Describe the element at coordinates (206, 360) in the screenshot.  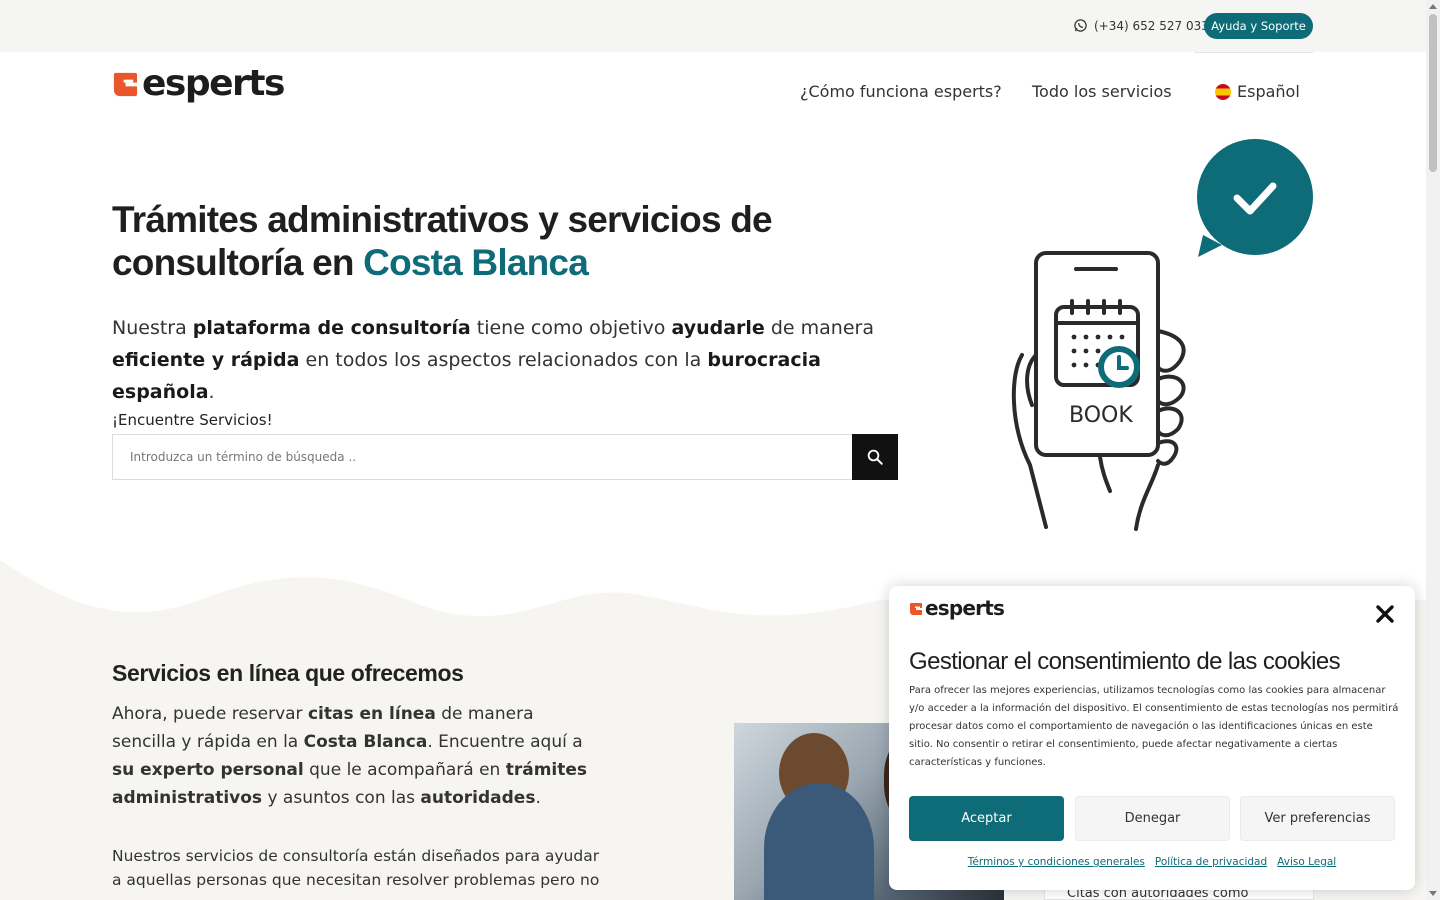
I see `hero-description-highlight: eficiente y rápida` at that location.